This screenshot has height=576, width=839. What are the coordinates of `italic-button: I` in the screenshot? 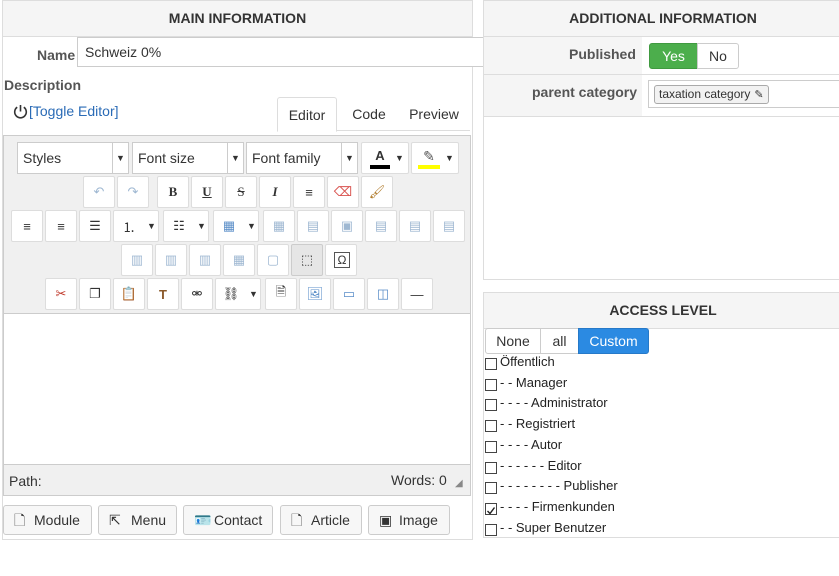 It's located at (275, 192).